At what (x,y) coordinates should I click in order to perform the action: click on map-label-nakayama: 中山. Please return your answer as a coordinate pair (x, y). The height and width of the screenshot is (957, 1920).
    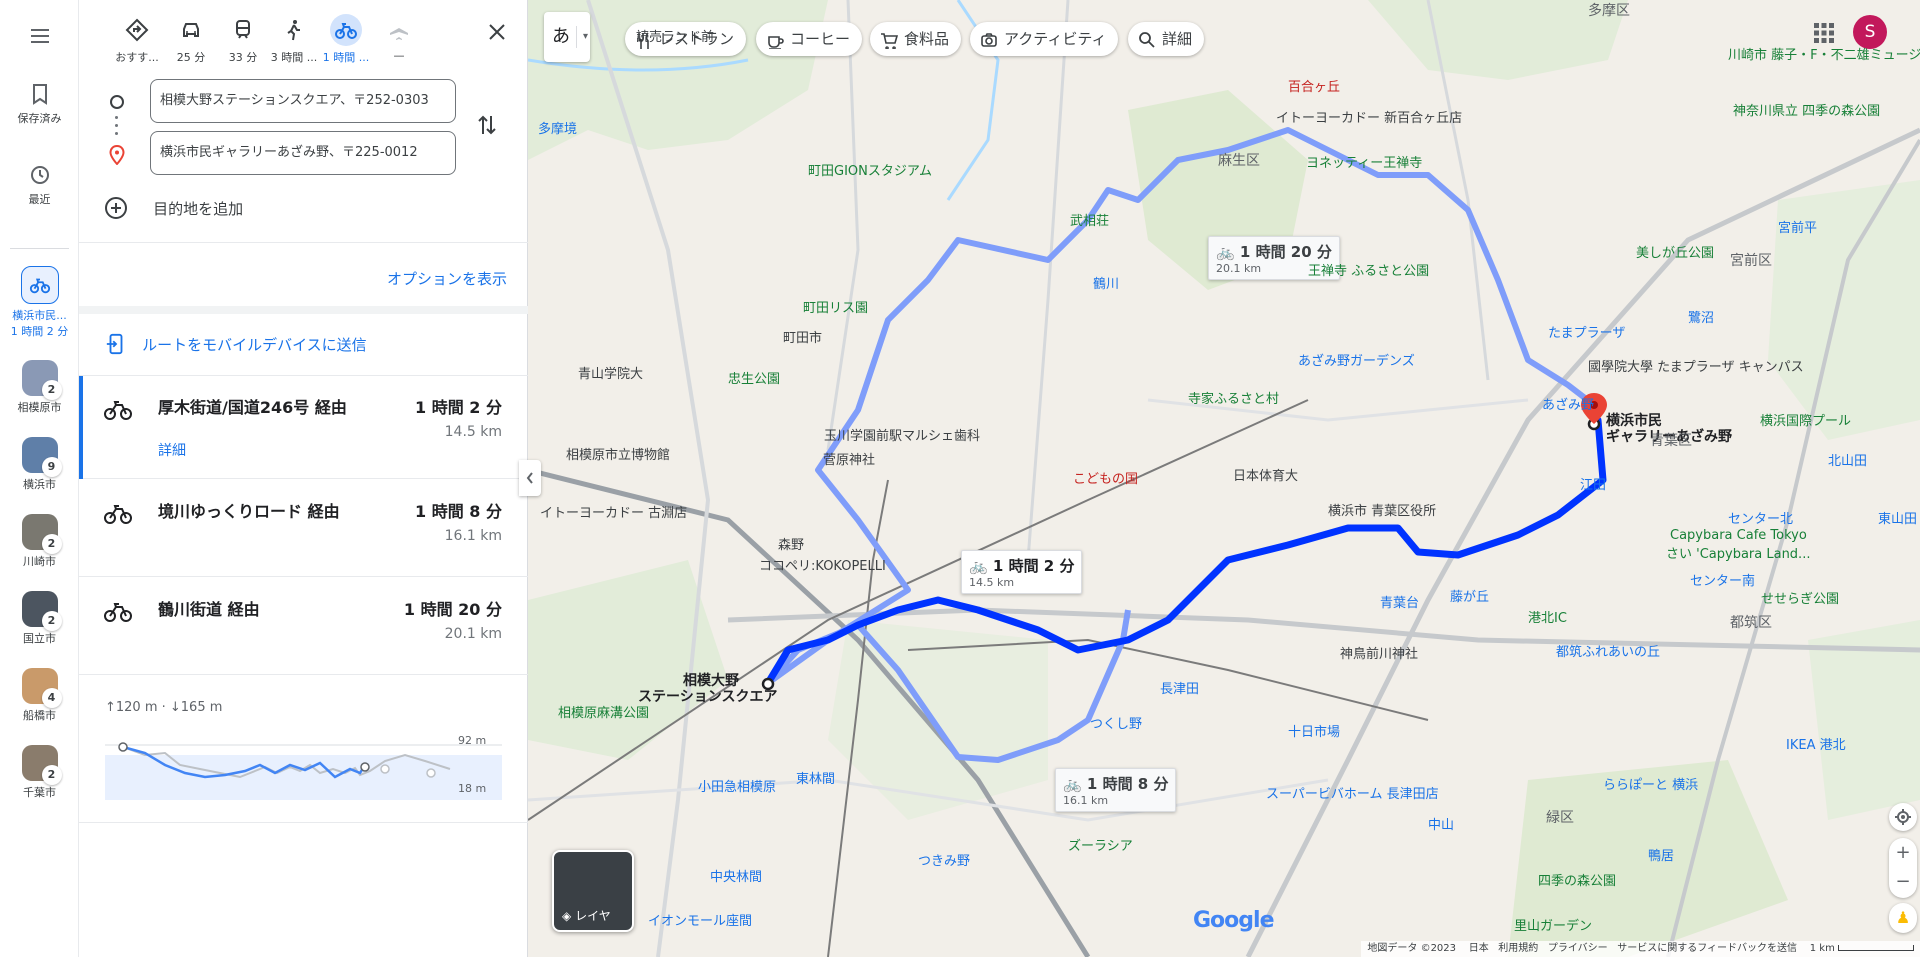
    Looking at the image, I should click on (1441, 823).